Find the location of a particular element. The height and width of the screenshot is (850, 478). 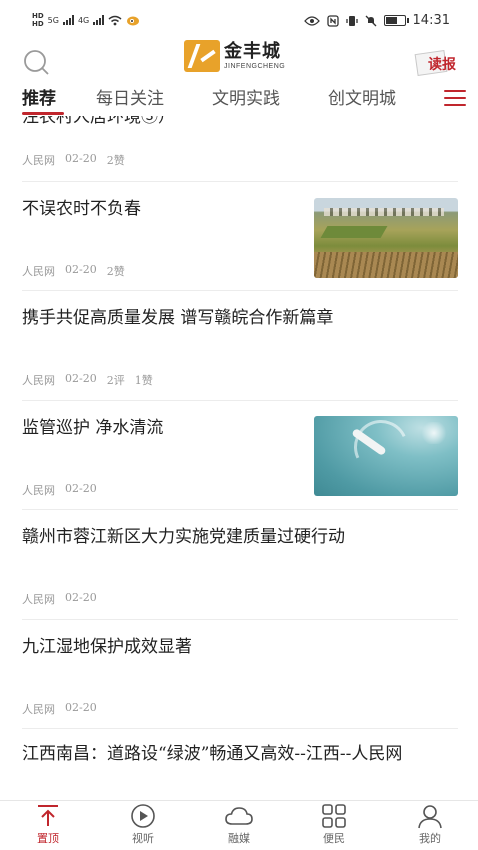

battery-icon is located at coordinates (396, 20).